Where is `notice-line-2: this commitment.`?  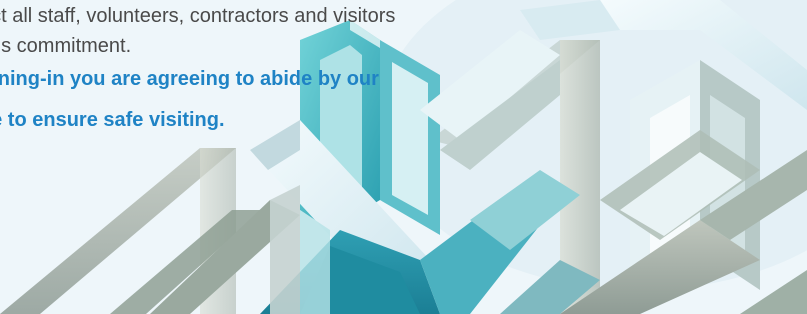 notice-line-2: this commitment. is located at coordinates (66, 46).